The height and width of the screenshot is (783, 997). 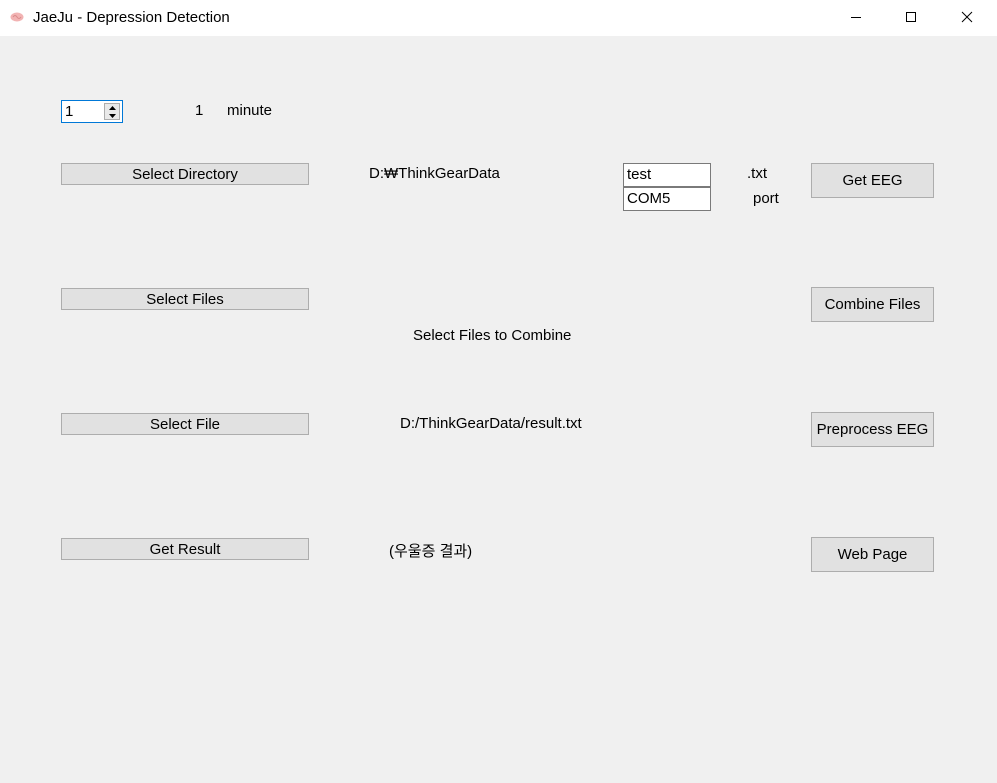 I want to click on spinner-buttons, so click(x=112, y=111).